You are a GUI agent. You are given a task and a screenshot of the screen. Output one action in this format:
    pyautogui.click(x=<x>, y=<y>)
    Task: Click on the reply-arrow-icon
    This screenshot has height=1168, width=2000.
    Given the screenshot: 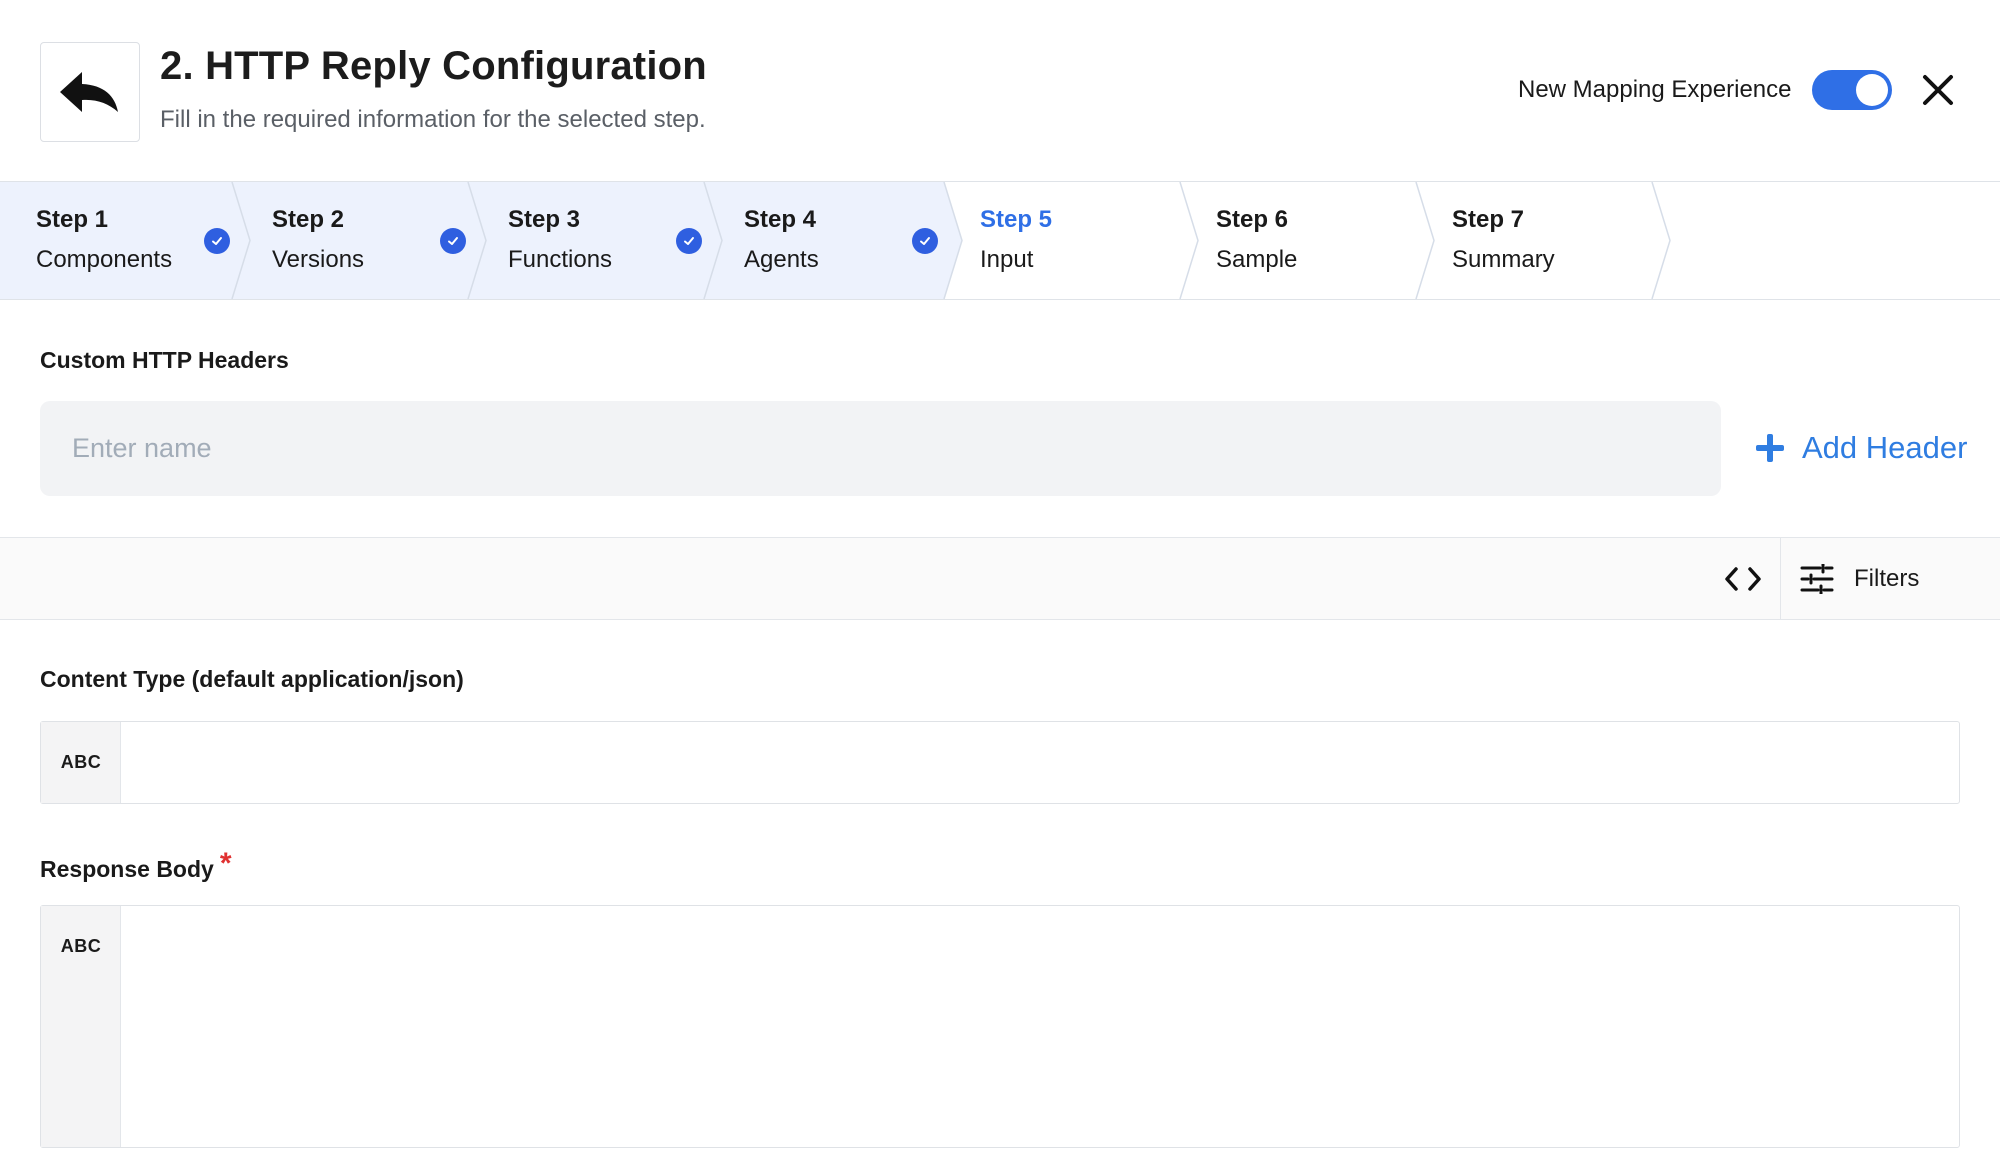 What is the action you would take?
    pyautogui.click(x=89, y=92)
    